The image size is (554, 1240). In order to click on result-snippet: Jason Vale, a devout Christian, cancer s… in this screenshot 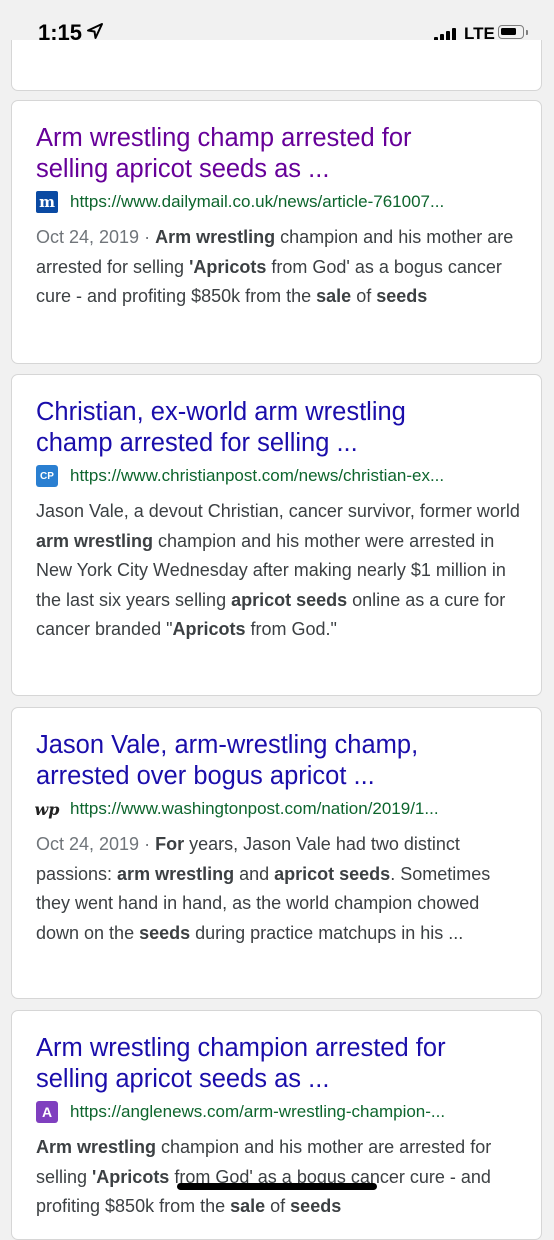, I will do `click(278, 571)`.